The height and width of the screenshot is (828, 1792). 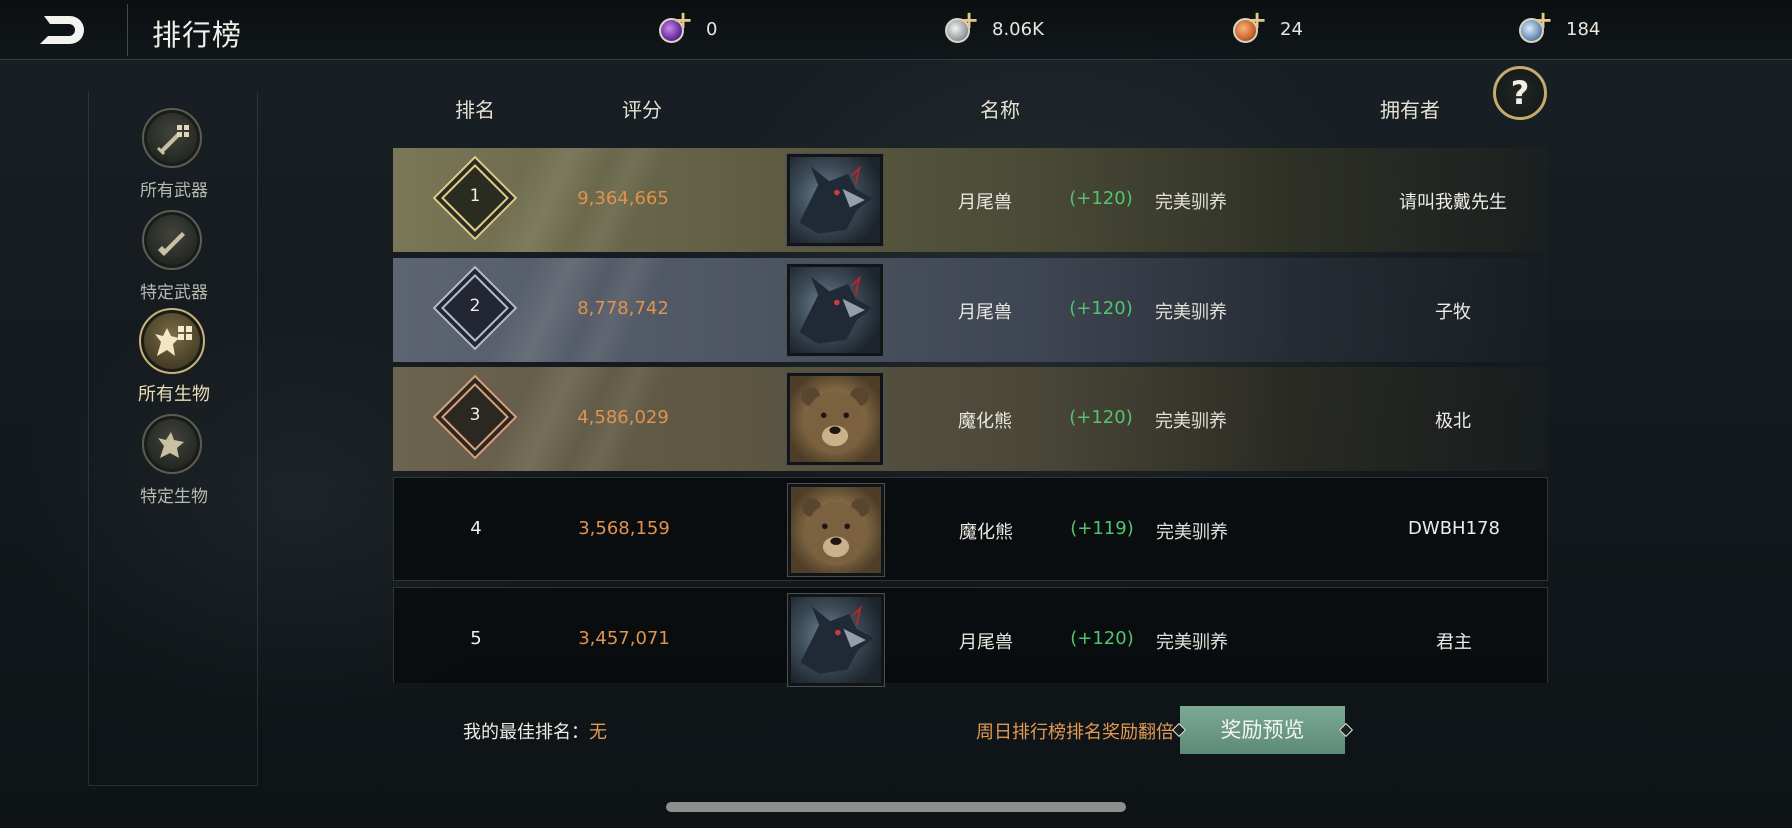 I want to click on header-owner: 拥有者, so click(x=1410, y=110).